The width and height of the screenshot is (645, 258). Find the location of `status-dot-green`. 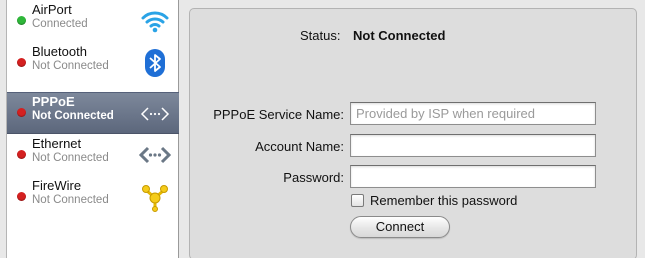

status-dot-green is located at coordinates (21, 20).